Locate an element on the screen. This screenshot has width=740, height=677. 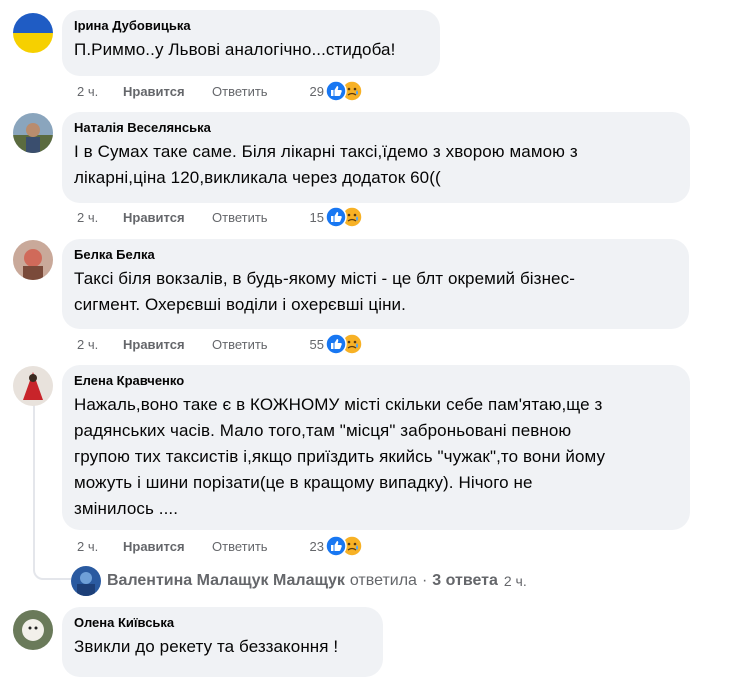
comment-text: Звикли до рекету та беззаконня ! is located at coordinates (206, 646).